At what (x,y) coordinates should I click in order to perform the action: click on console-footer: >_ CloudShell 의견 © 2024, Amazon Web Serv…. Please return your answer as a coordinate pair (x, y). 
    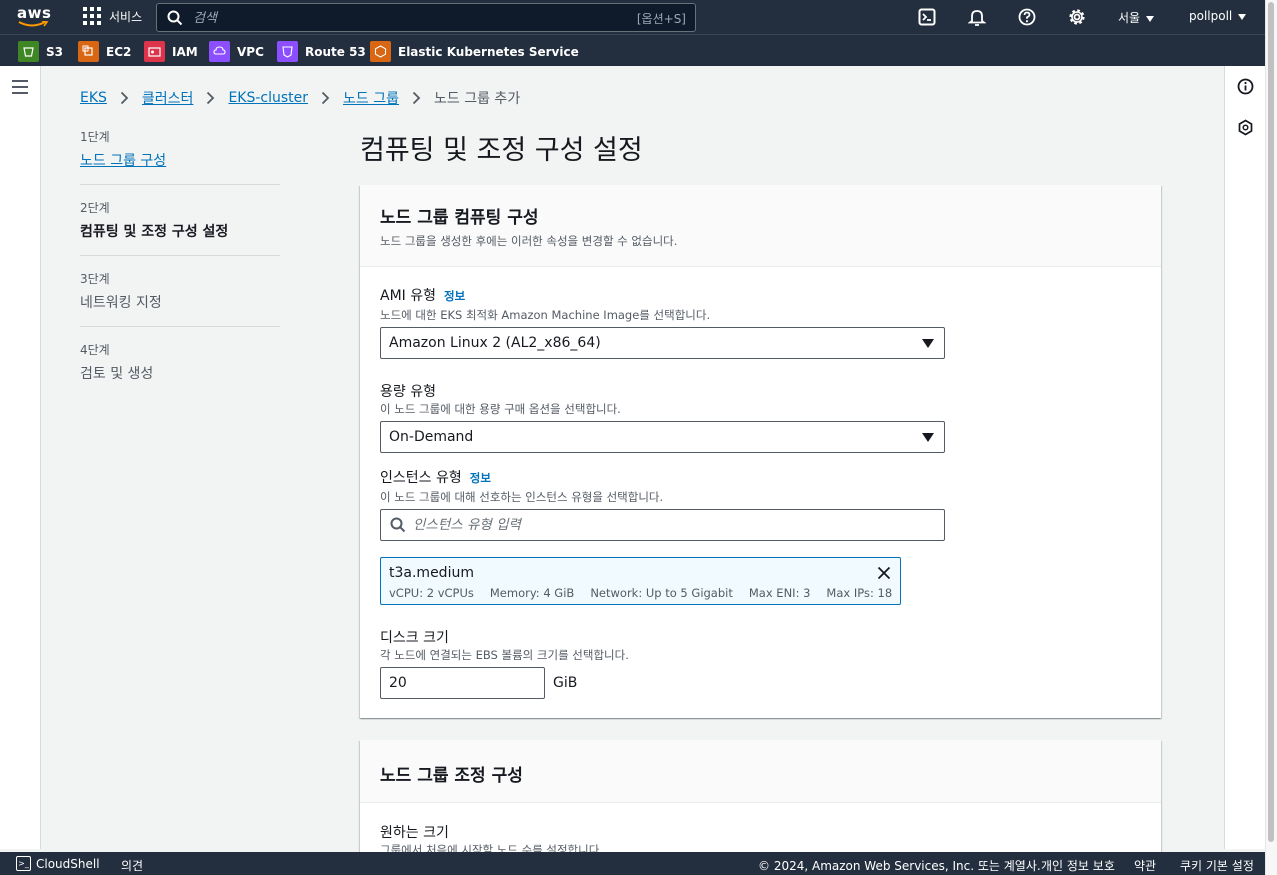
    Looking at the image, I should click on (632, 863).